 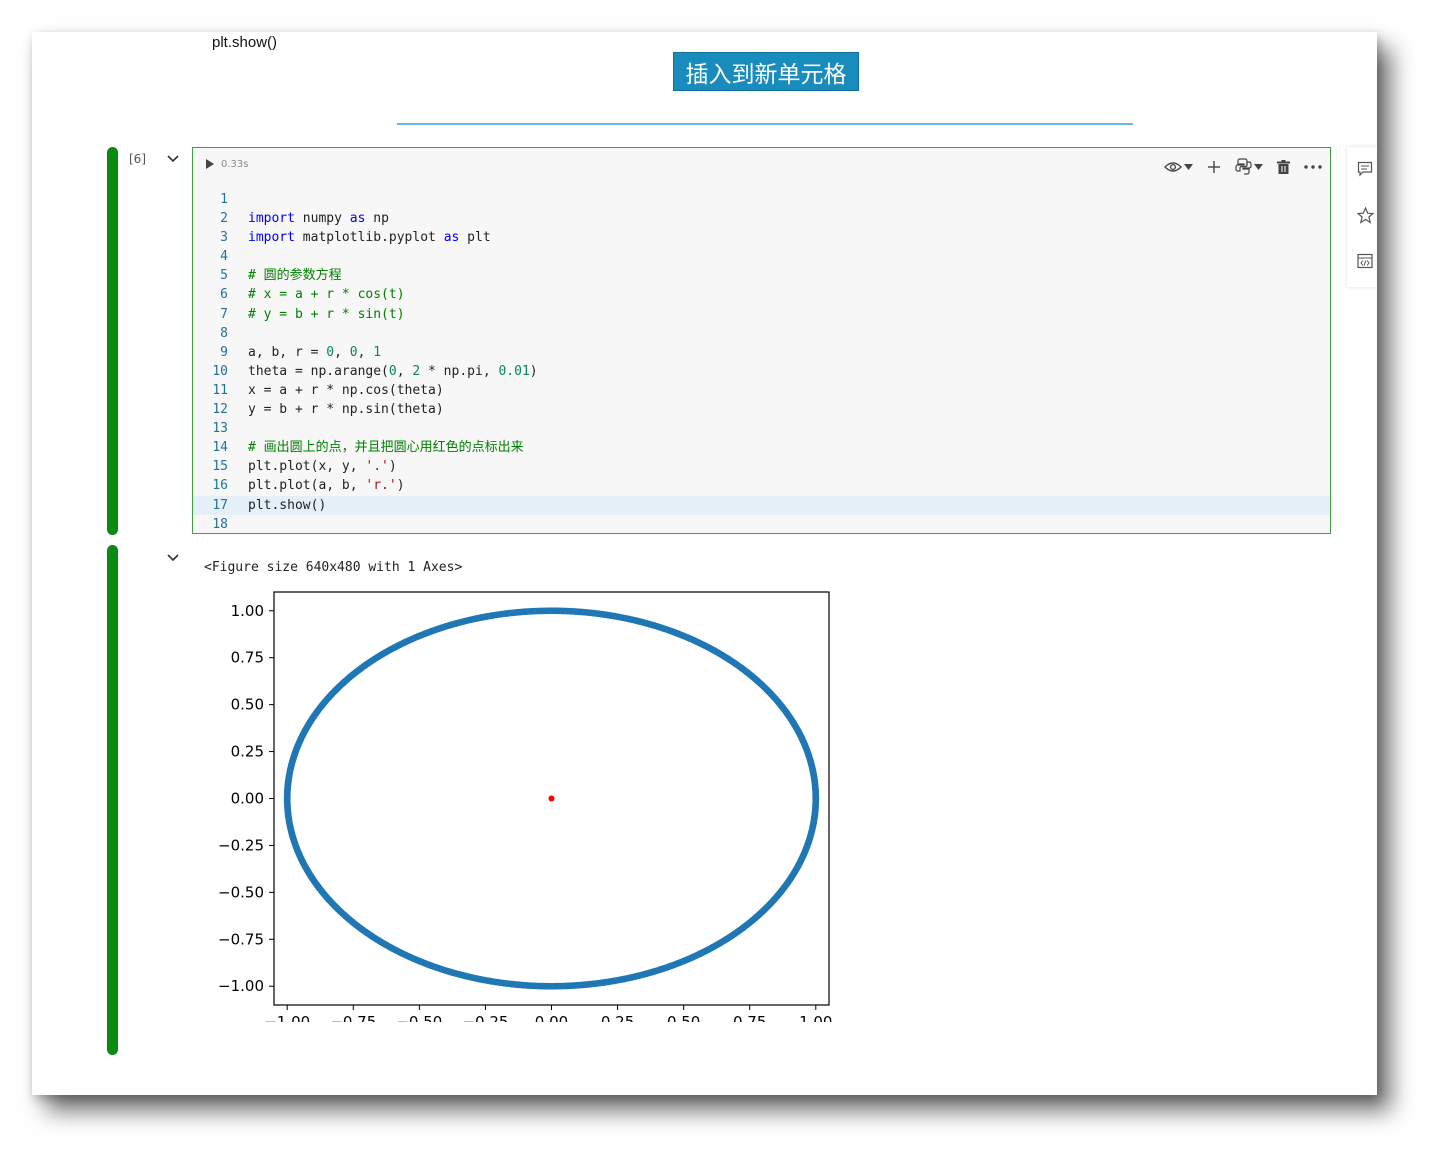 I want to click on code-line: 10 theta = np.arange(0, 2 * np.pi, 0.01), so click(x=761, y=371).